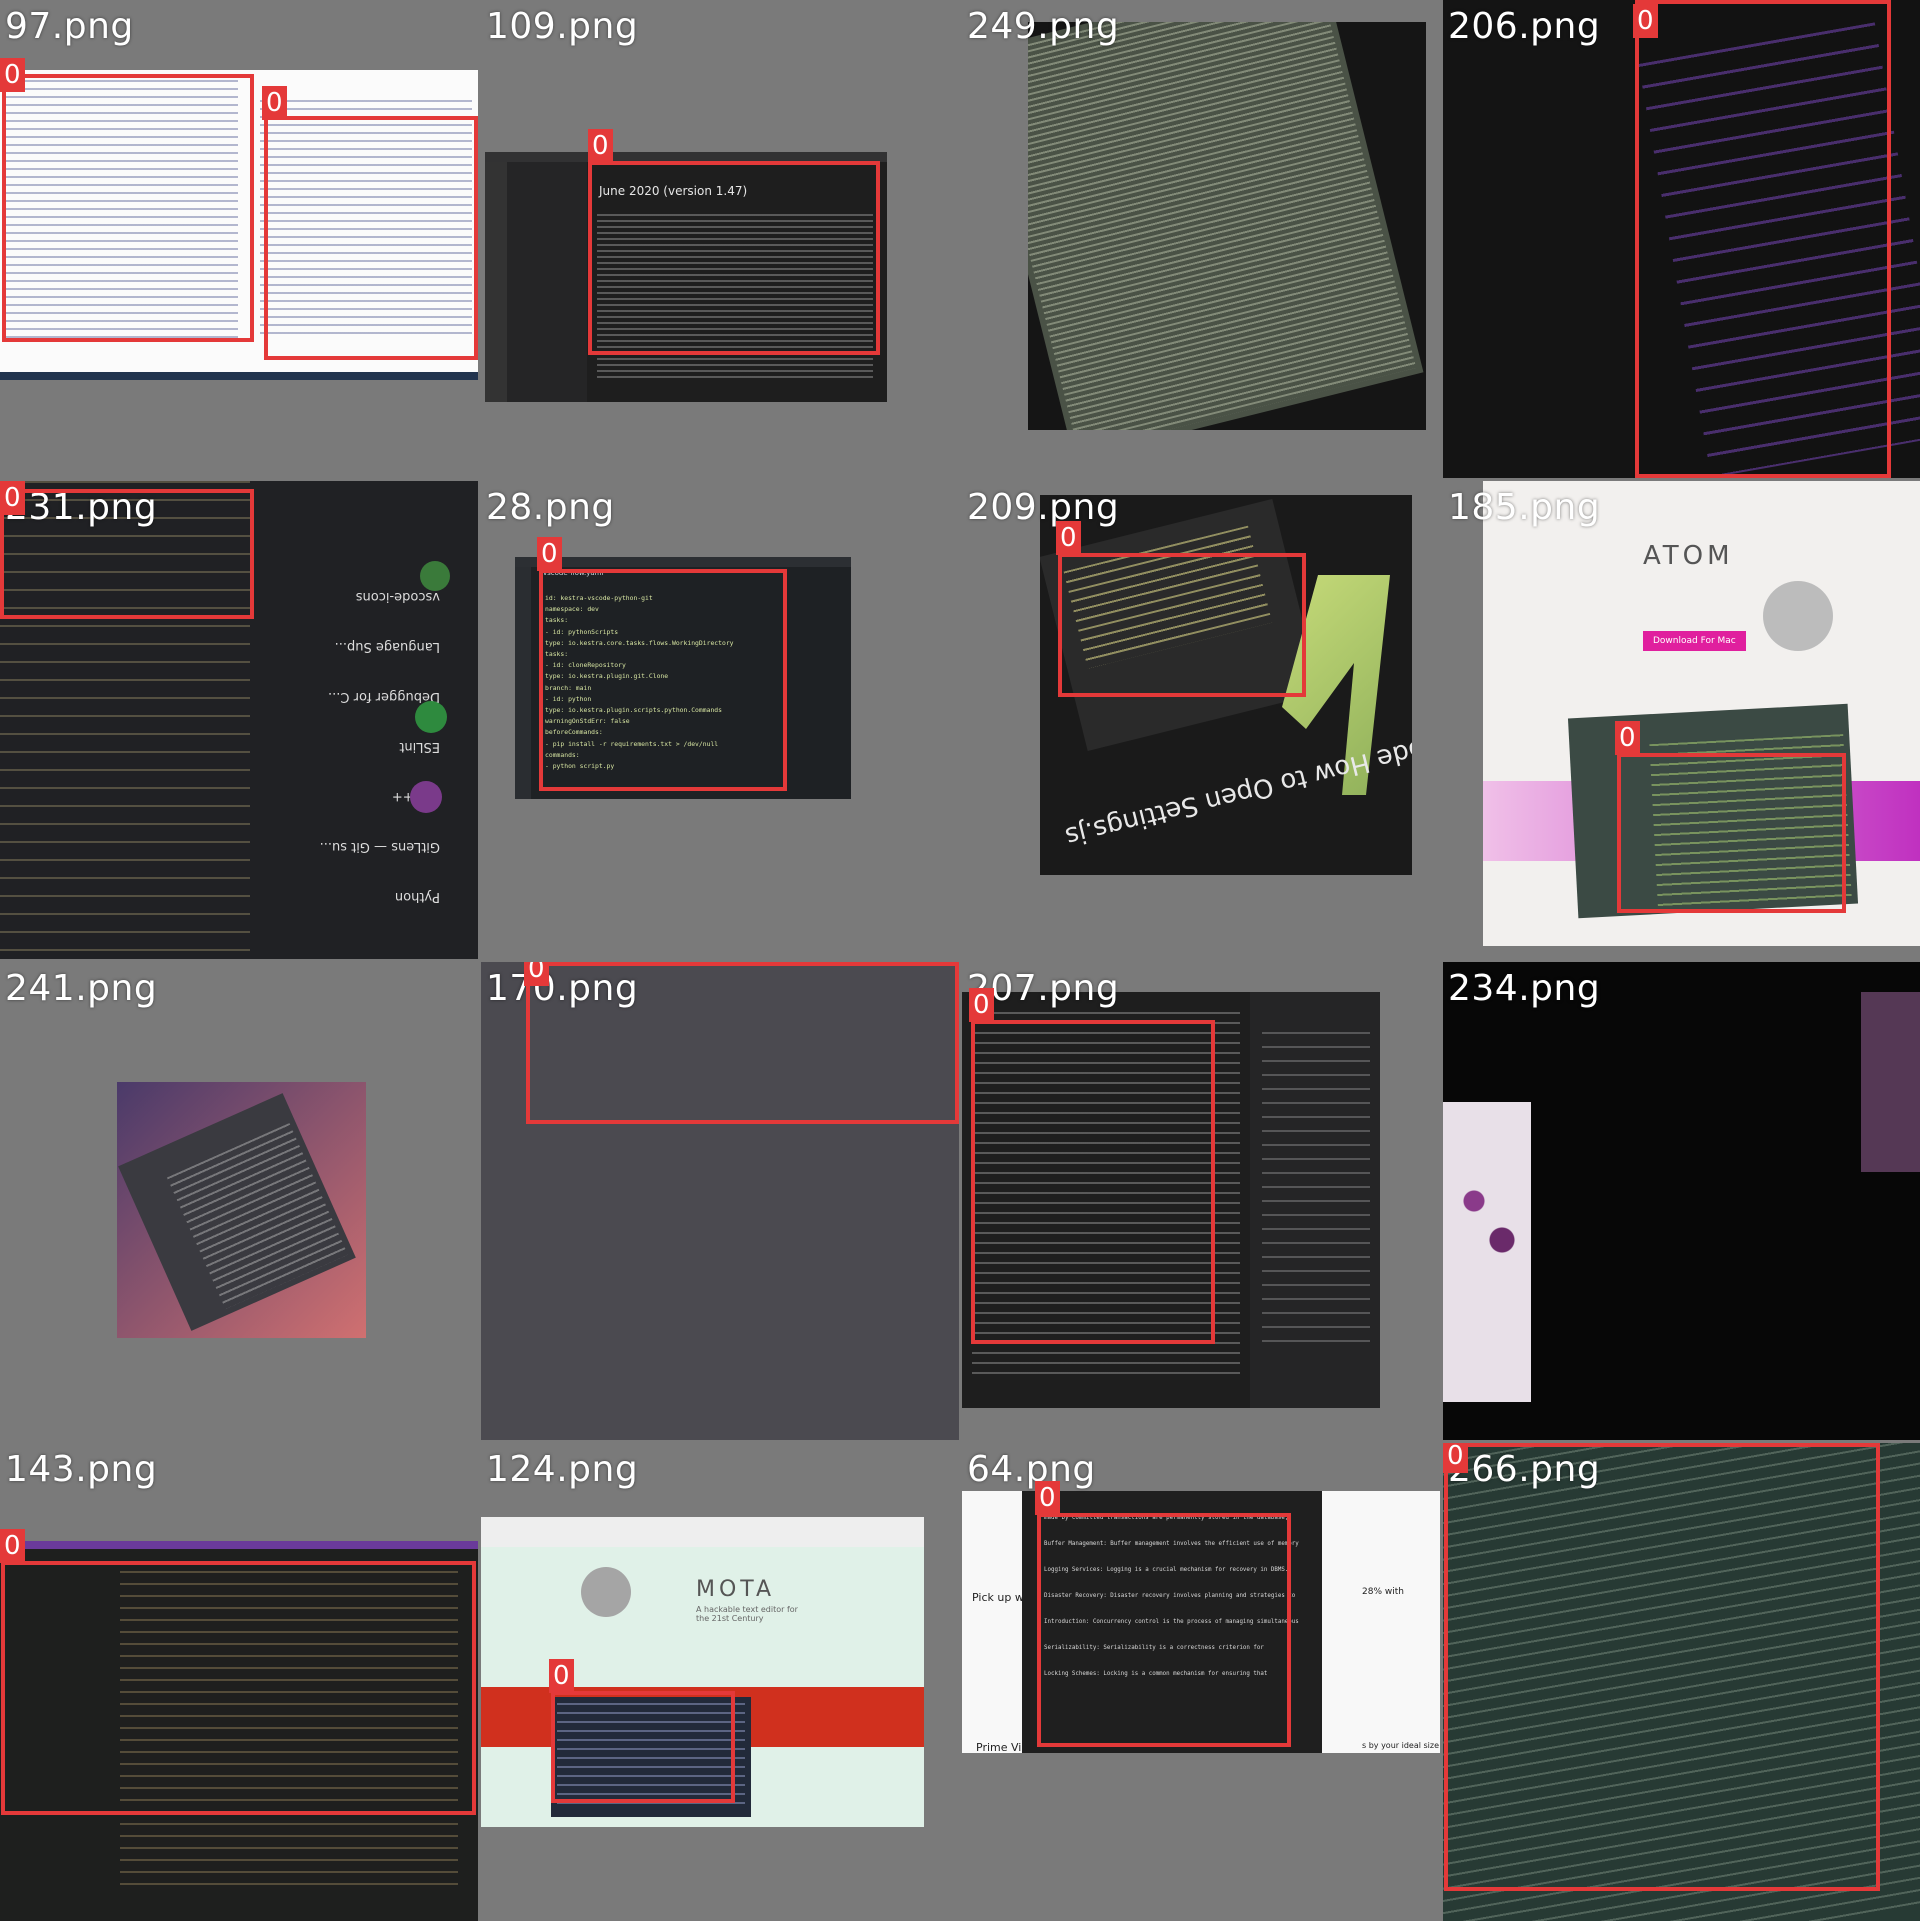 This screenshot has height=1921, width=1920. I want to click on tile-185: ATOM Download For Mac 185.png 0, so click(1681, 720).